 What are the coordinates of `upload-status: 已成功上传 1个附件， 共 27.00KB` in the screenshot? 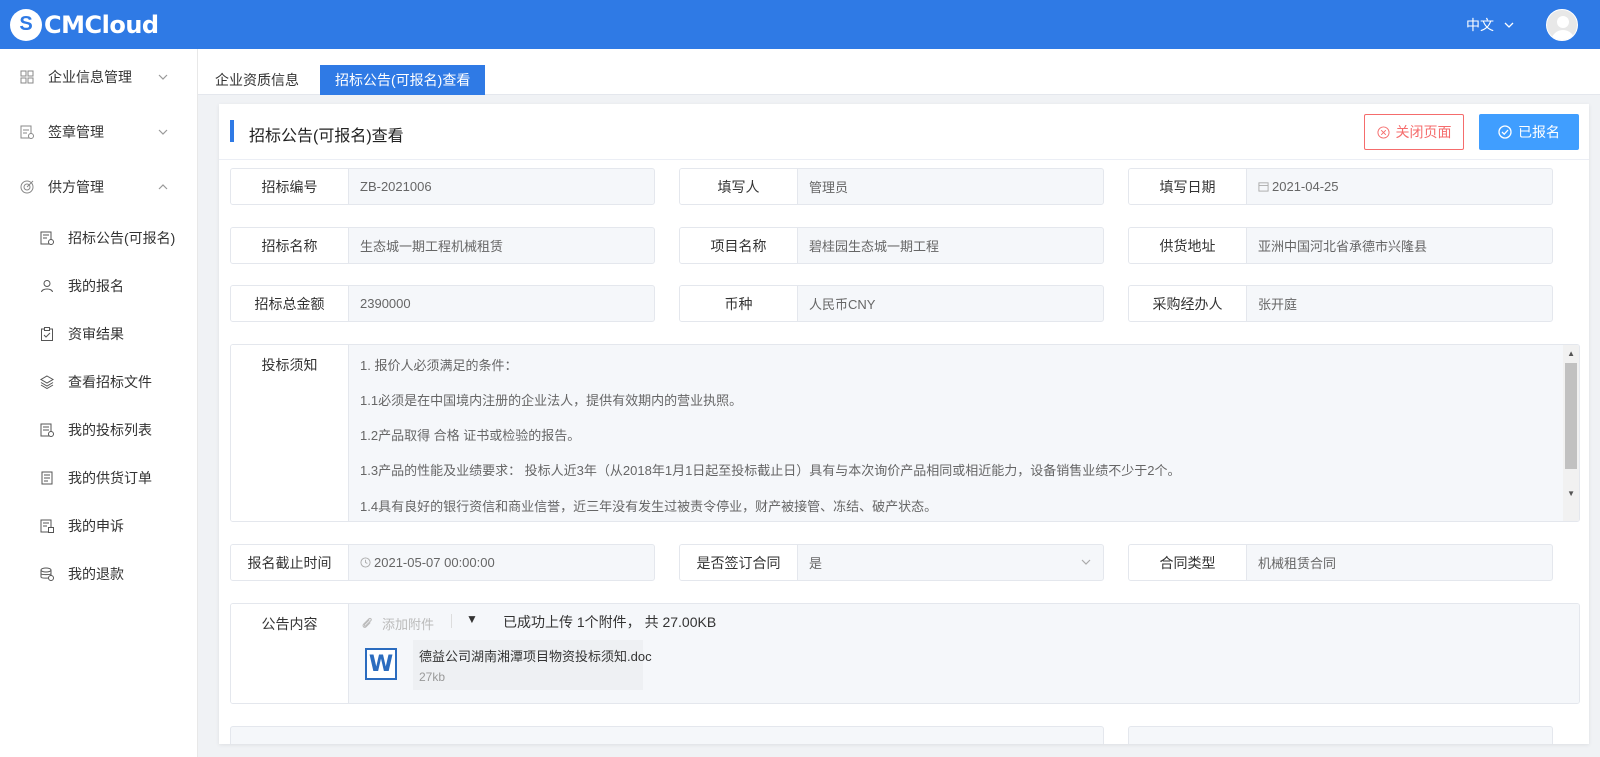 It's located at (610, 622).